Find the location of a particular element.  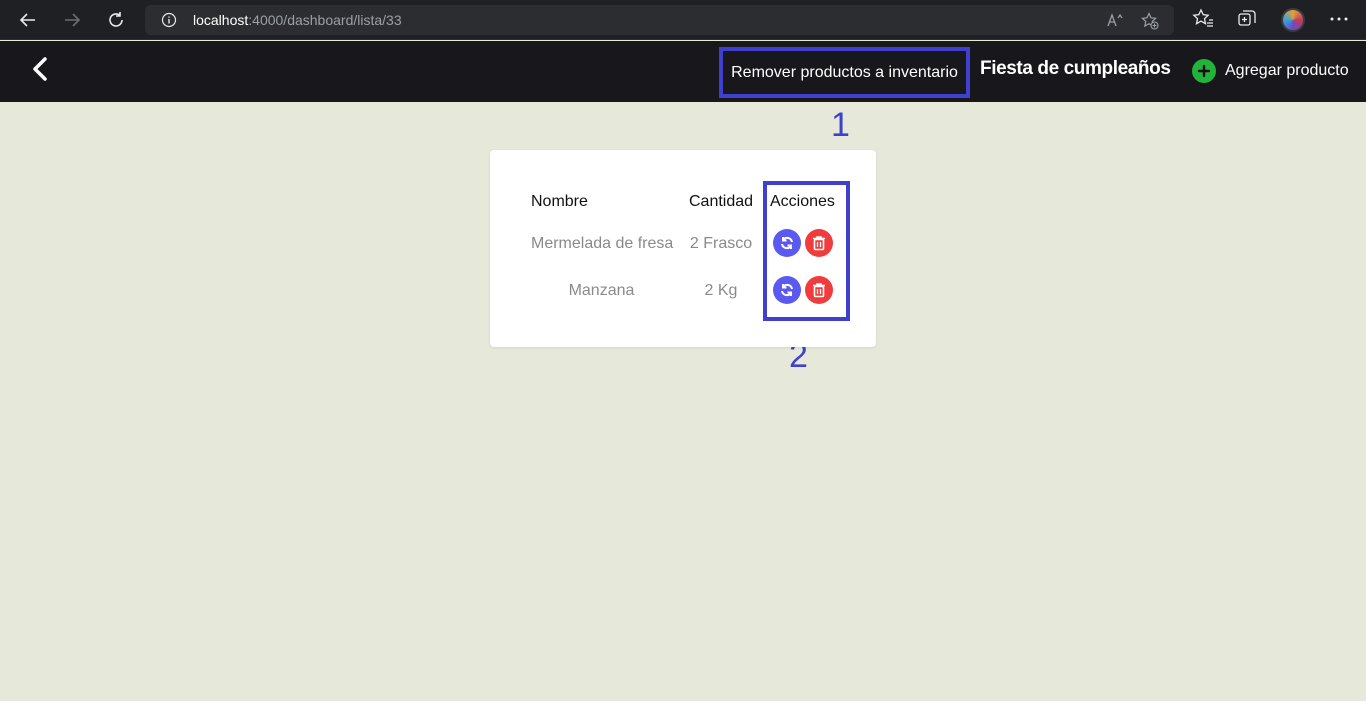

add-favorite-icon is located at coordinates (1150, 21).